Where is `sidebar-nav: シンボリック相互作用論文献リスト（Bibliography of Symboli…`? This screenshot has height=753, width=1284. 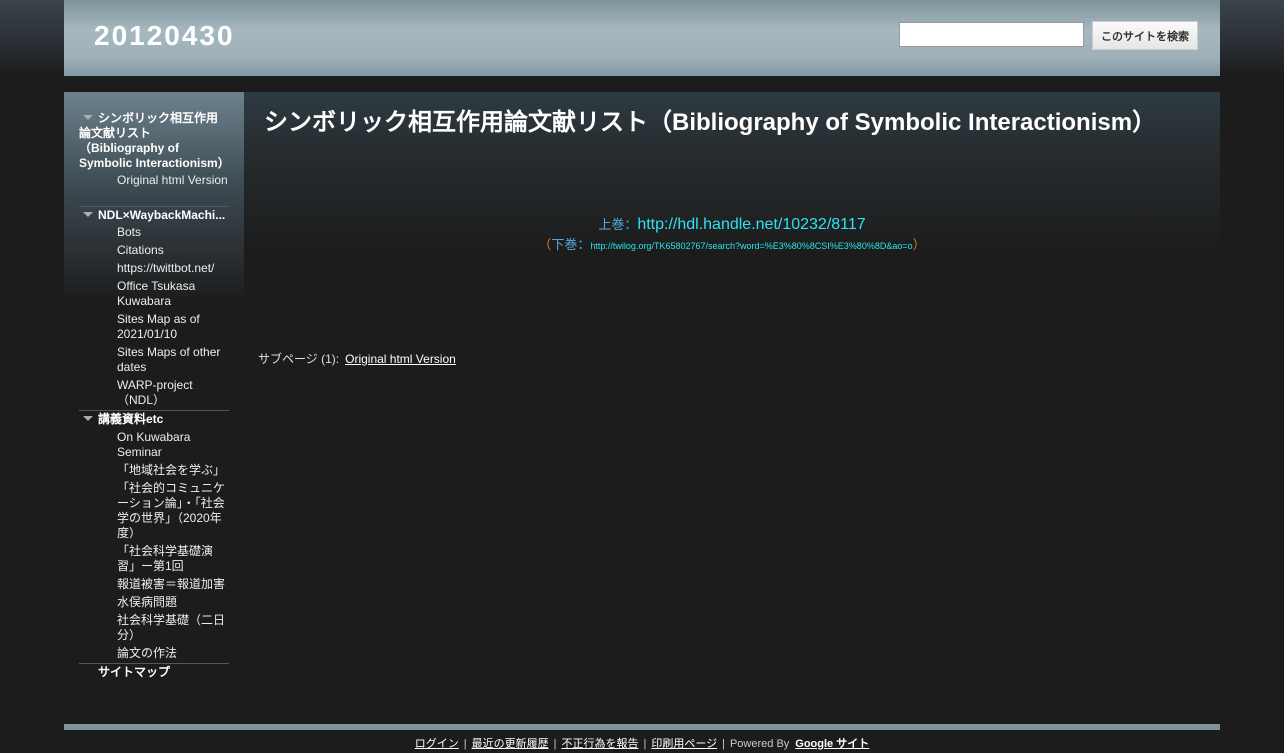
sidebar-nav: シンボリック相互作用論文献リスト（Bibliography of Symboli… is located at coordinates (154, 403).